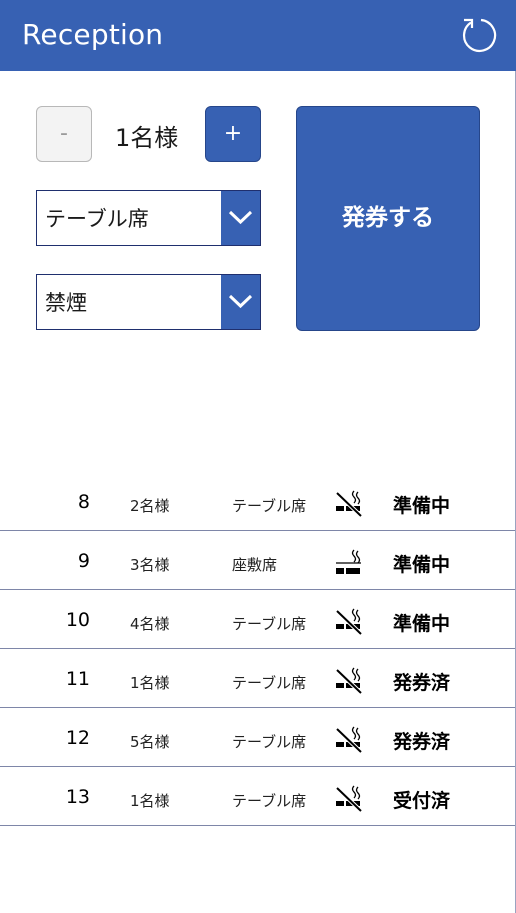 Image resolution: width=516 pixels, height=913 pixels. Describe the element at coordinates (77, 679) in the screenshot. I see `ticket-number: 11` at that location.